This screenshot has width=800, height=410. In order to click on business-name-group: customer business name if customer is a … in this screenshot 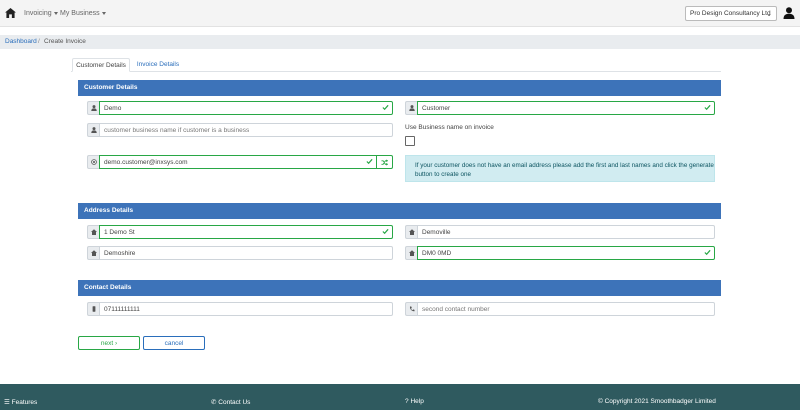, I will do `click(240, 130)`.